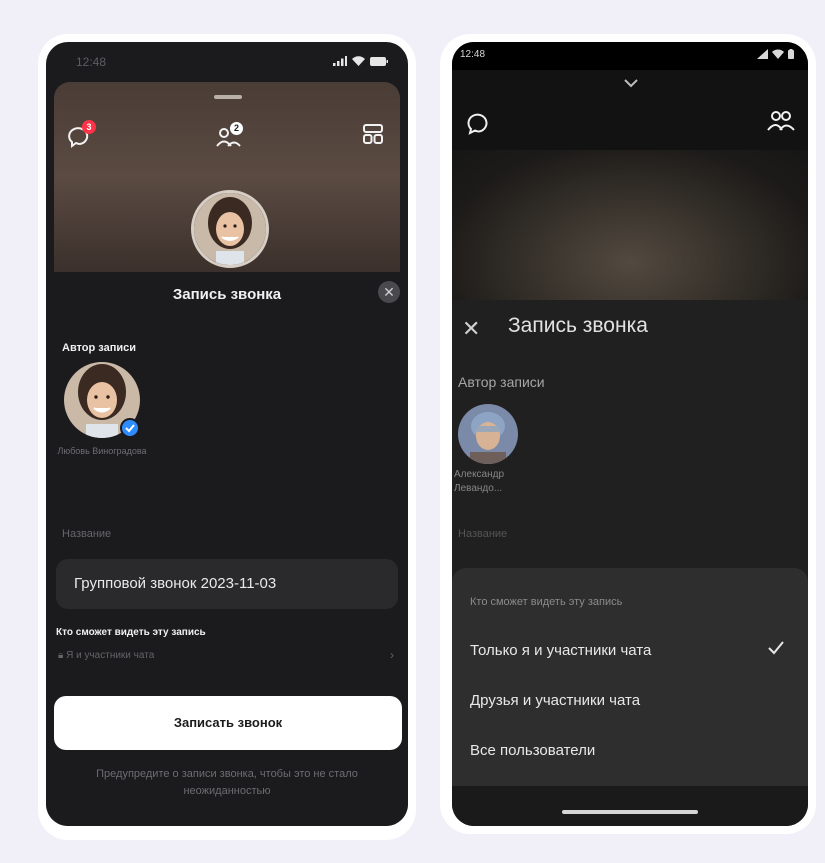 This screenshot has width=825, height=863. What do you see at coordinates (110, 655) in the screenshot?
I see `visibility-value: Я и участники чата` at bounding box center [110, 655].